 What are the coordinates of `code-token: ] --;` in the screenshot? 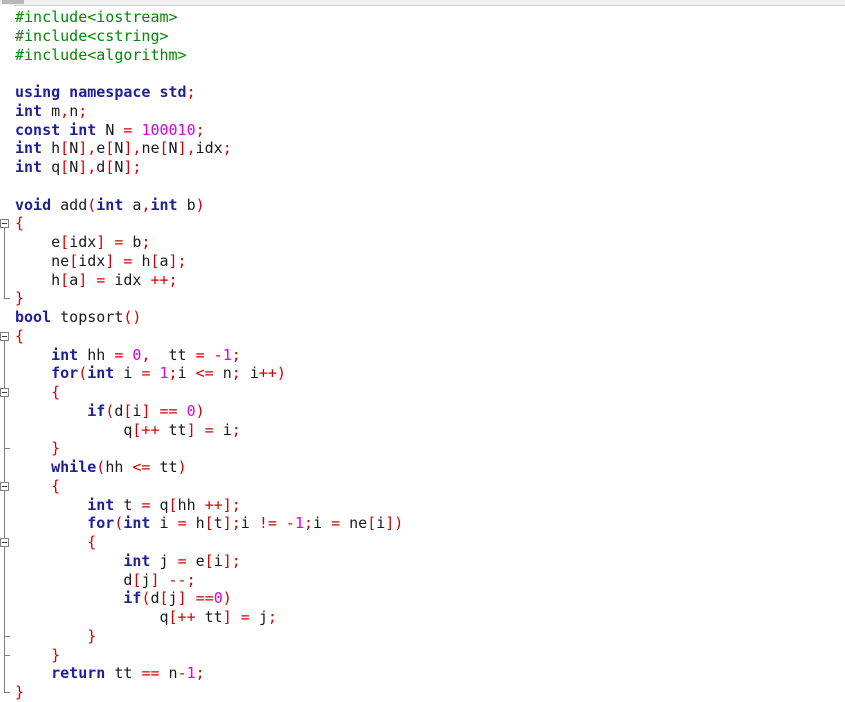 It's located at (173, 579).